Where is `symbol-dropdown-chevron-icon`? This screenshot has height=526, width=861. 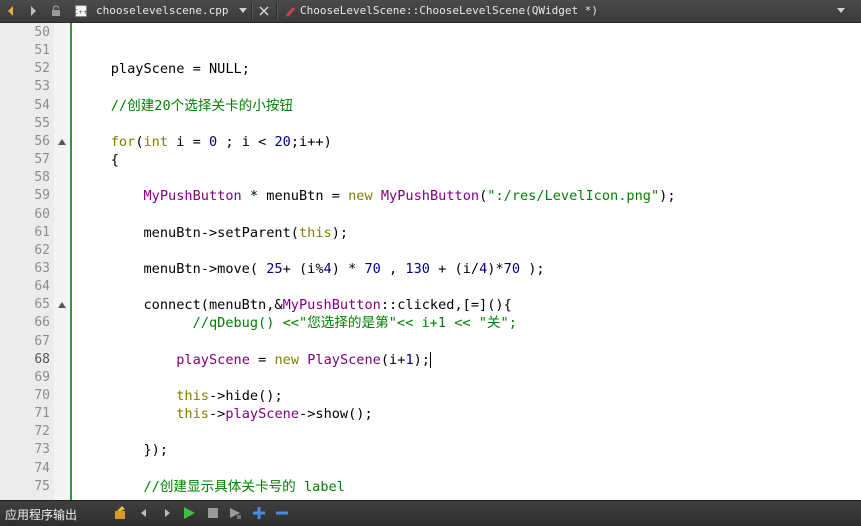
symbol-dropdown-chevron-icon is located at coordinates (841, 11).